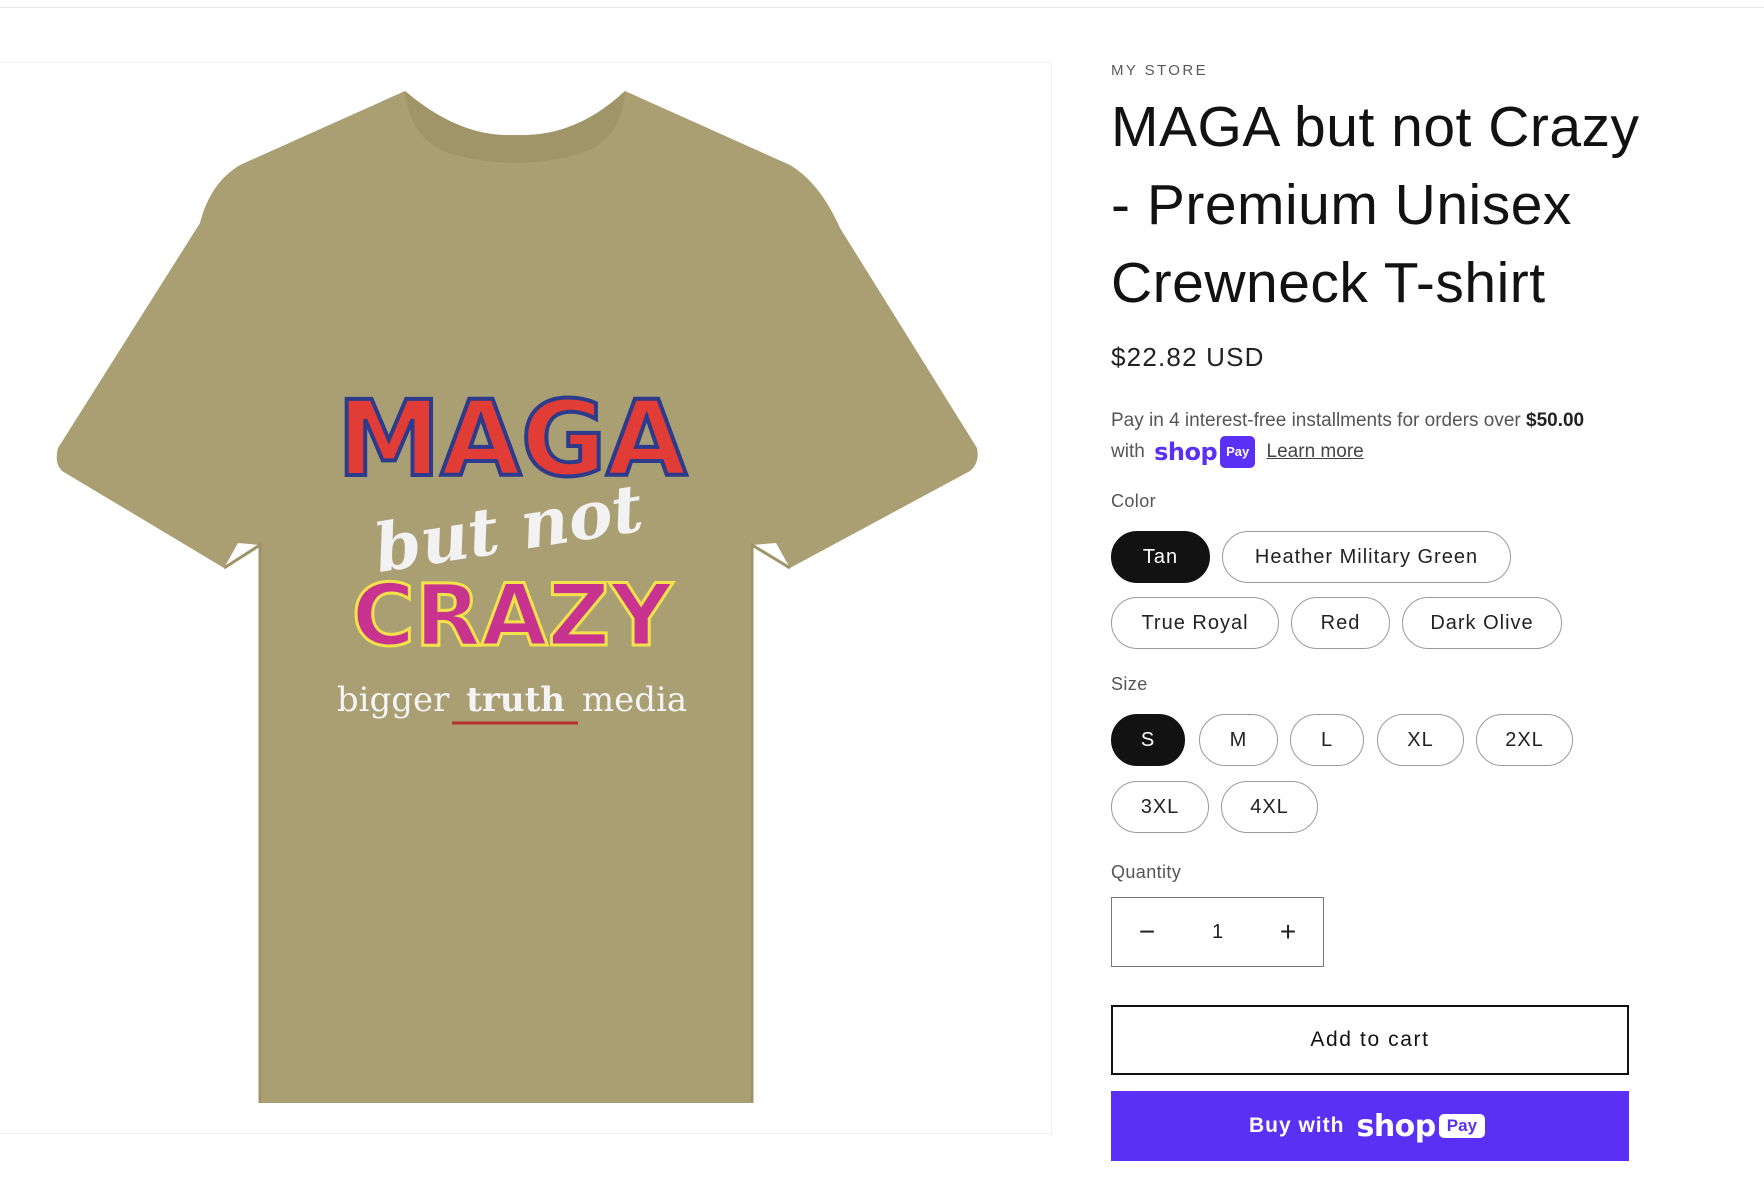  Describe the element at coordinates (1462, 1126) in the screenshot. I see `pay-chip-button: Pay` at that location.